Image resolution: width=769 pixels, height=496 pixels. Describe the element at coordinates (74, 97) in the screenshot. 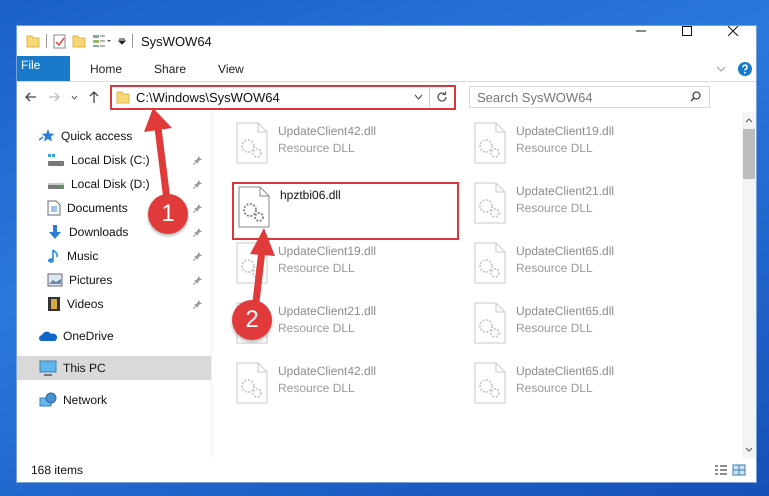

I see `recent-caret-icon` at that location.